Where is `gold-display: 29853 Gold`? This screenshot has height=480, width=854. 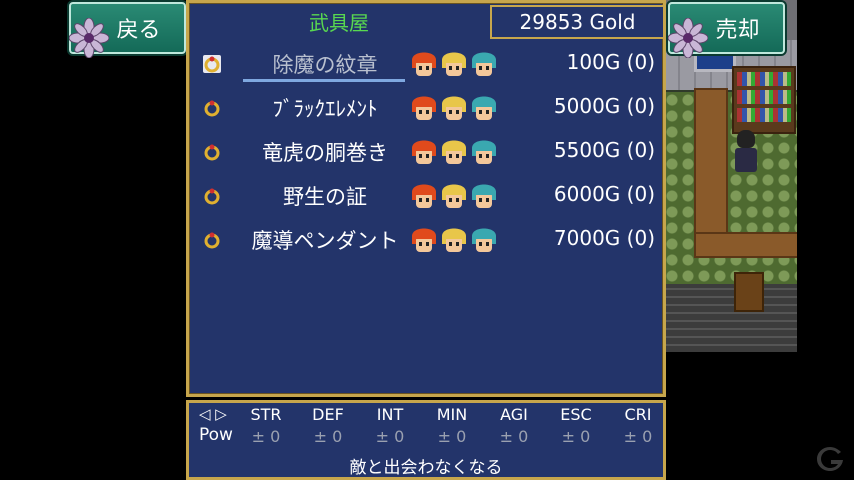
gold-display: 29853 Gold is located at coordinates (577, 22).